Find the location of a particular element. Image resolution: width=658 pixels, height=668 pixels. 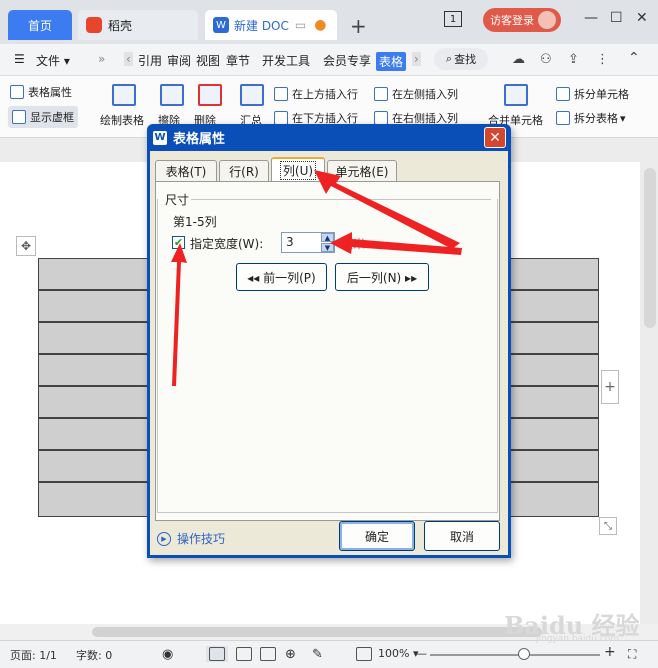

window-switch-icon: 1 is located at coordinates (453, 19).